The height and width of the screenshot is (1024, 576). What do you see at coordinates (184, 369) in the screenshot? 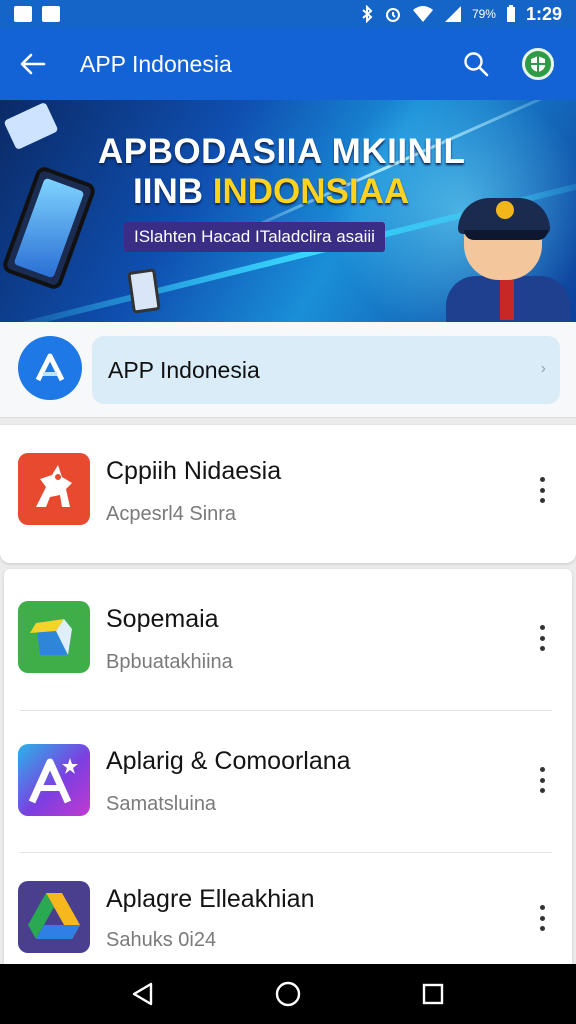
I see `featured-app-label: APP Indonesia` at bounding box center [184, 369].